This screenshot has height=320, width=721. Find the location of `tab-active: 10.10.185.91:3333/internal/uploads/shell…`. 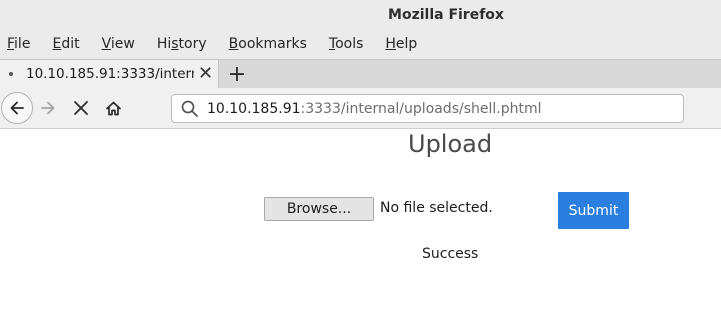

tab-active: 10.10.185.91:3333/internal/uploads/shell… is located at coordinates (109, 74).